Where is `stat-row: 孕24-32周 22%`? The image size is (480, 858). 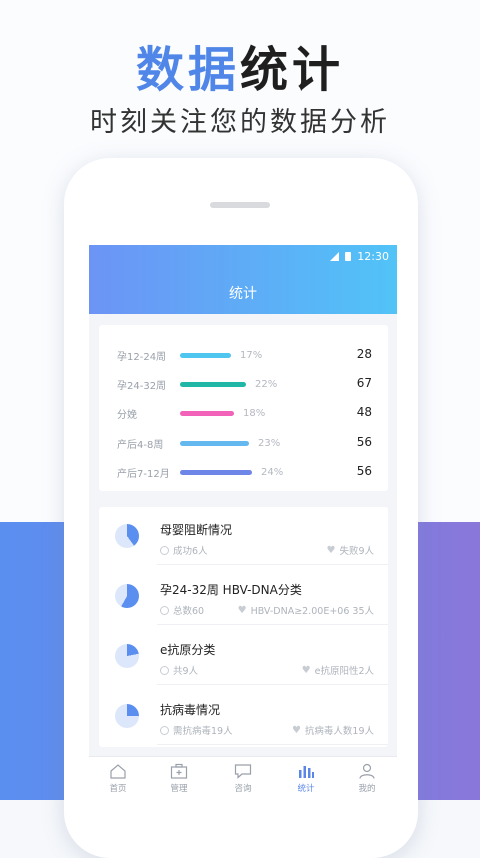
stat-row: 孕24-32周 22% is located at coordinates (197, 384).